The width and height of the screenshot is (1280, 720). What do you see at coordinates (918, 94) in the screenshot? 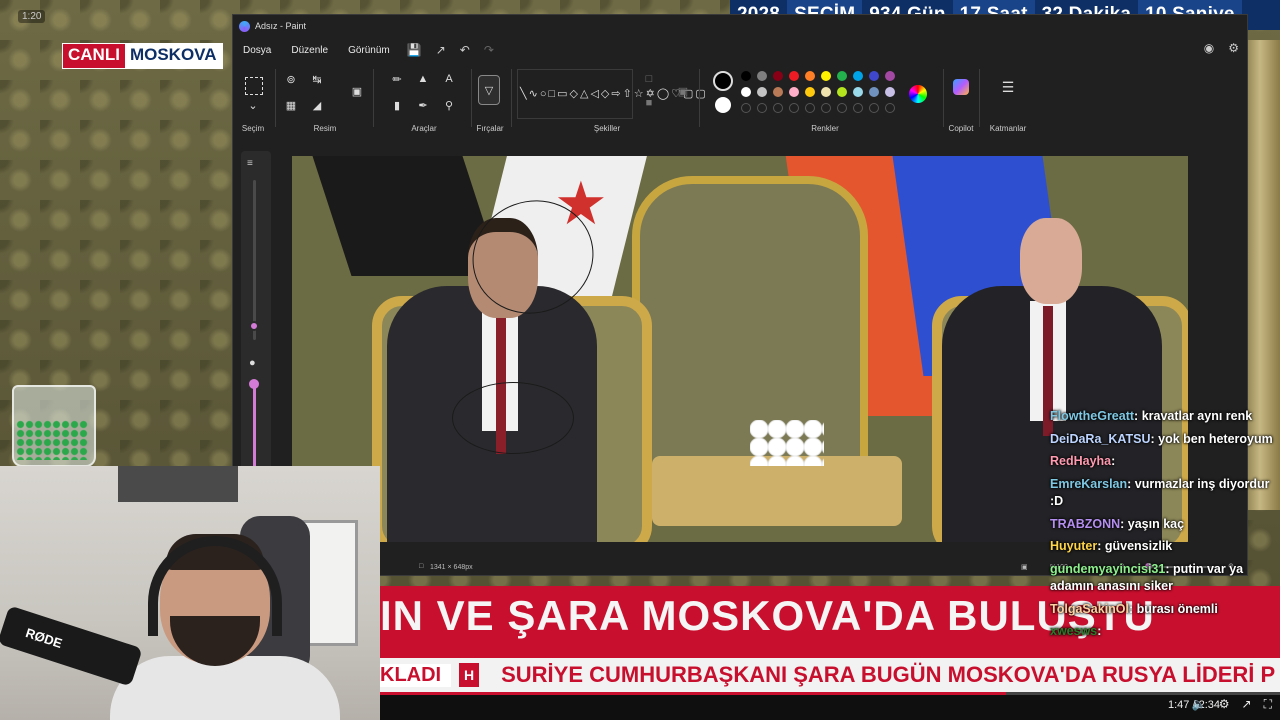
I see `edit-colors-icon` at bounding box center [918, 94].